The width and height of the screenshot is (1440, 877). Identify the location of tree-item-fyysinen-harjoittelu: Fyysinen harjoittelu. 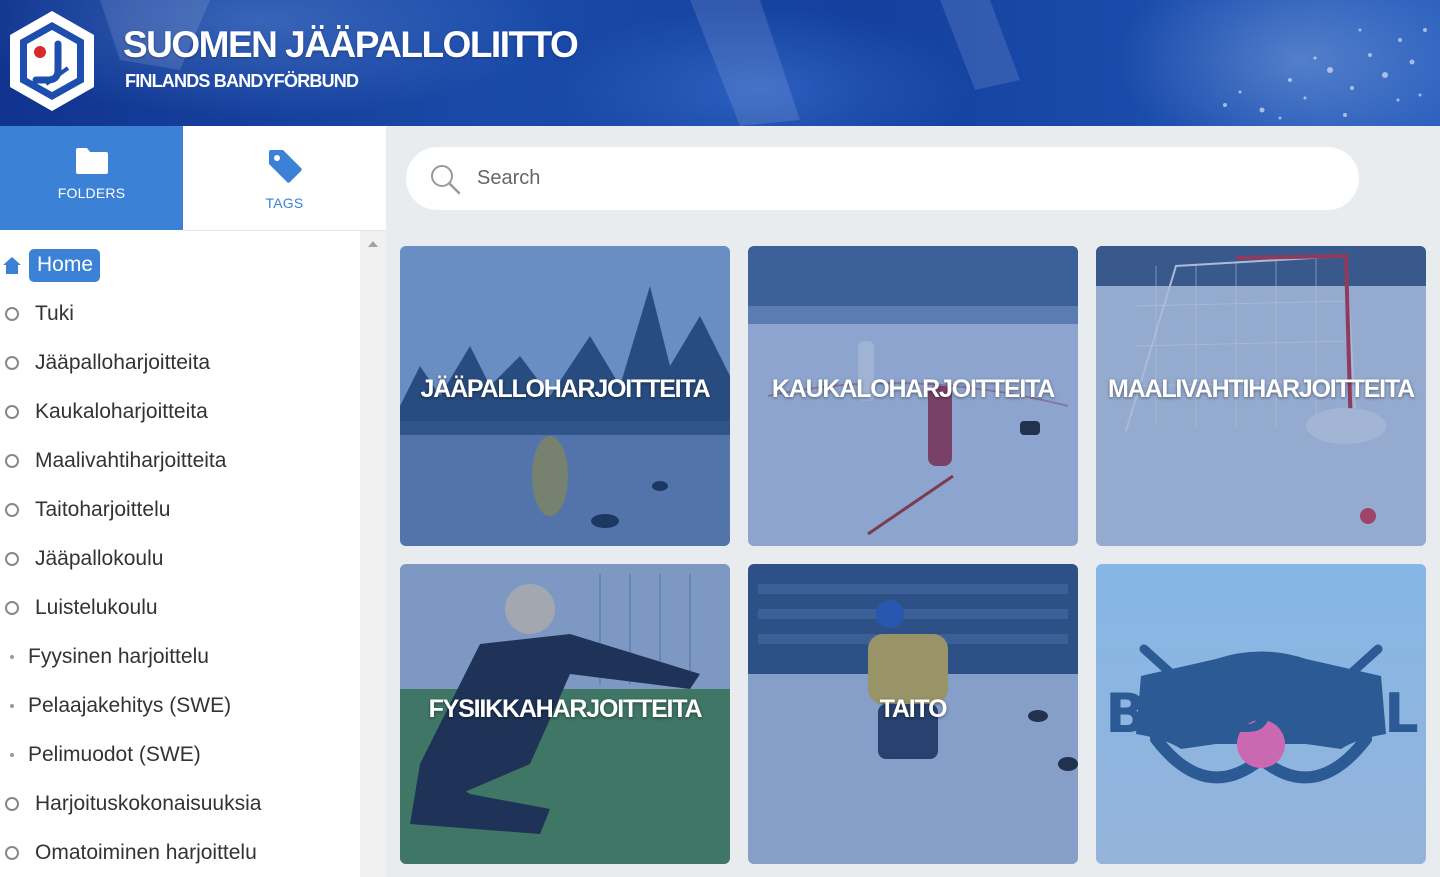
(104, 657).